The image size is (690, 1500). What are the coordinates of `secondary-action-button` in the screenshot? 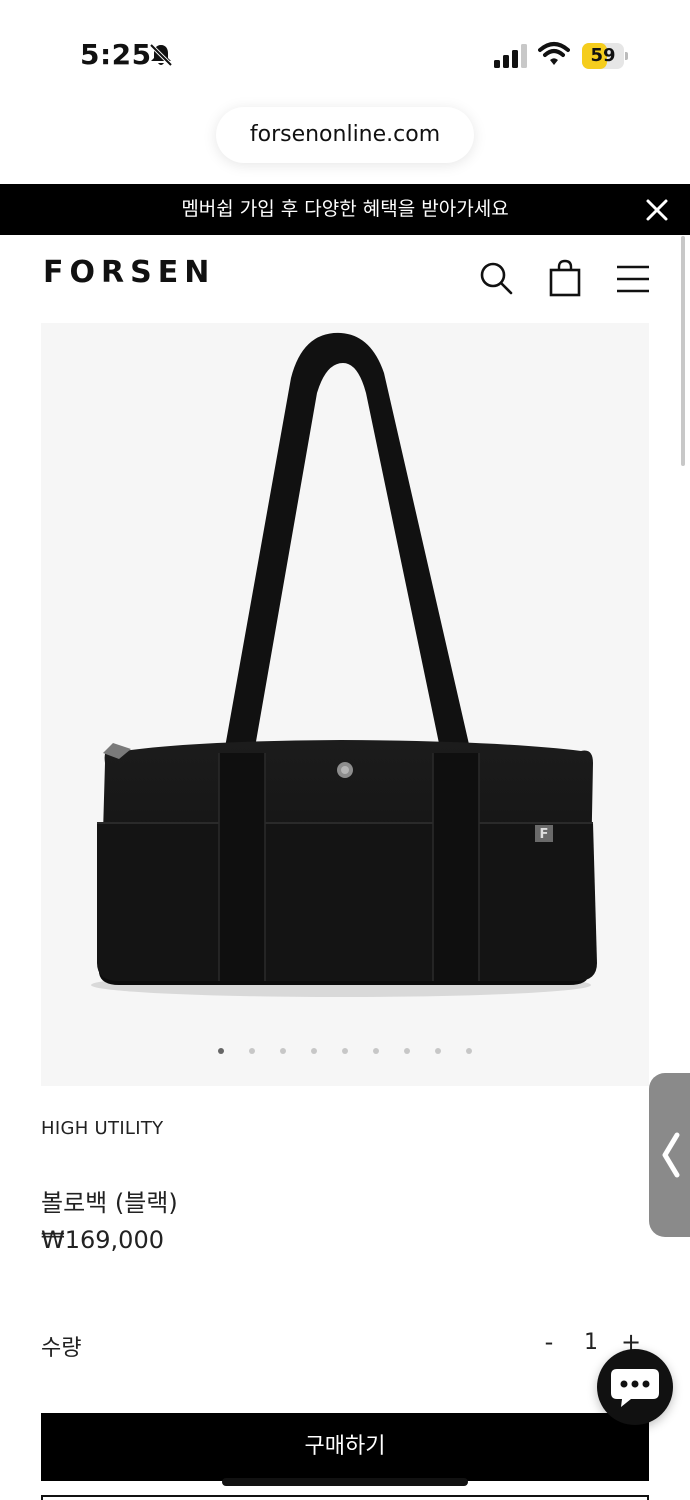 It's located at (345, 1497).